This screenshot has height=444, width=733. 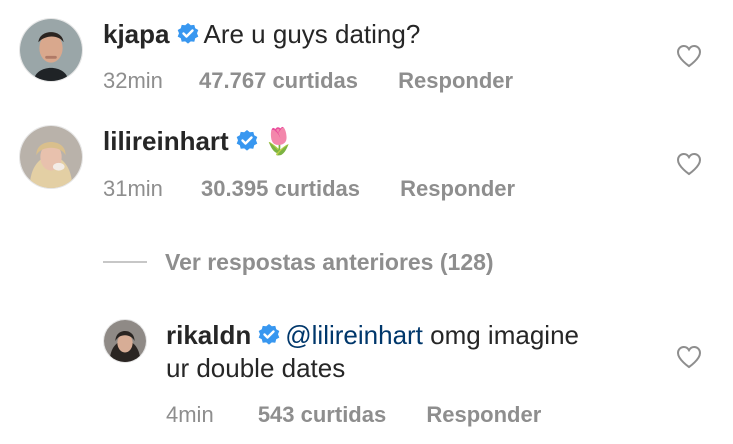 I want to click on avatar-kjapa-image, so click(x=51, y=50).